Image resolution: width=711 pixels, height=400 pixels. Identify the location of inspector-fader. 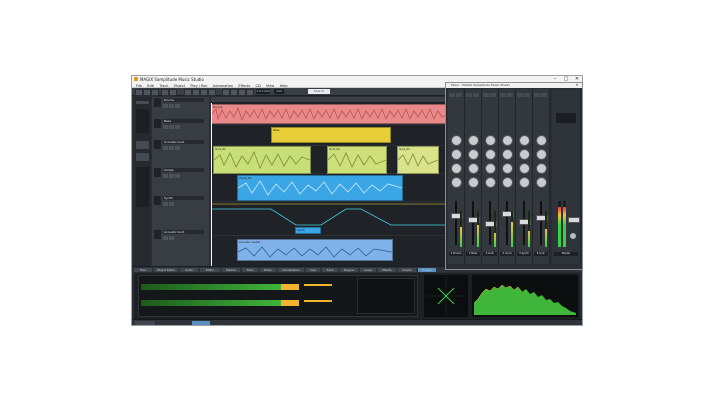
(142, 121).